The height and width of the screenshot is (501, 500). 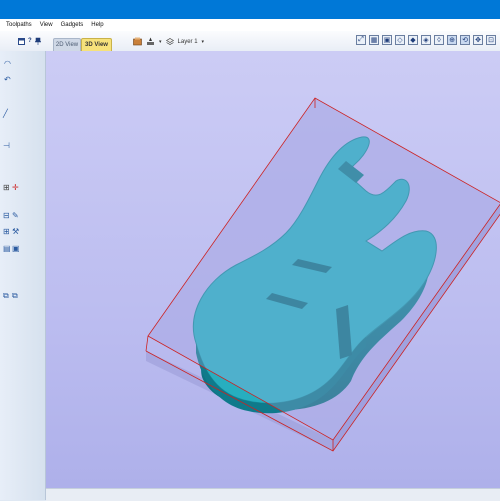 What do you see at coordinates (7, 248) in the screenshot?
I see `layer-panel-icon: ▤` at bounding box center [7, 248].